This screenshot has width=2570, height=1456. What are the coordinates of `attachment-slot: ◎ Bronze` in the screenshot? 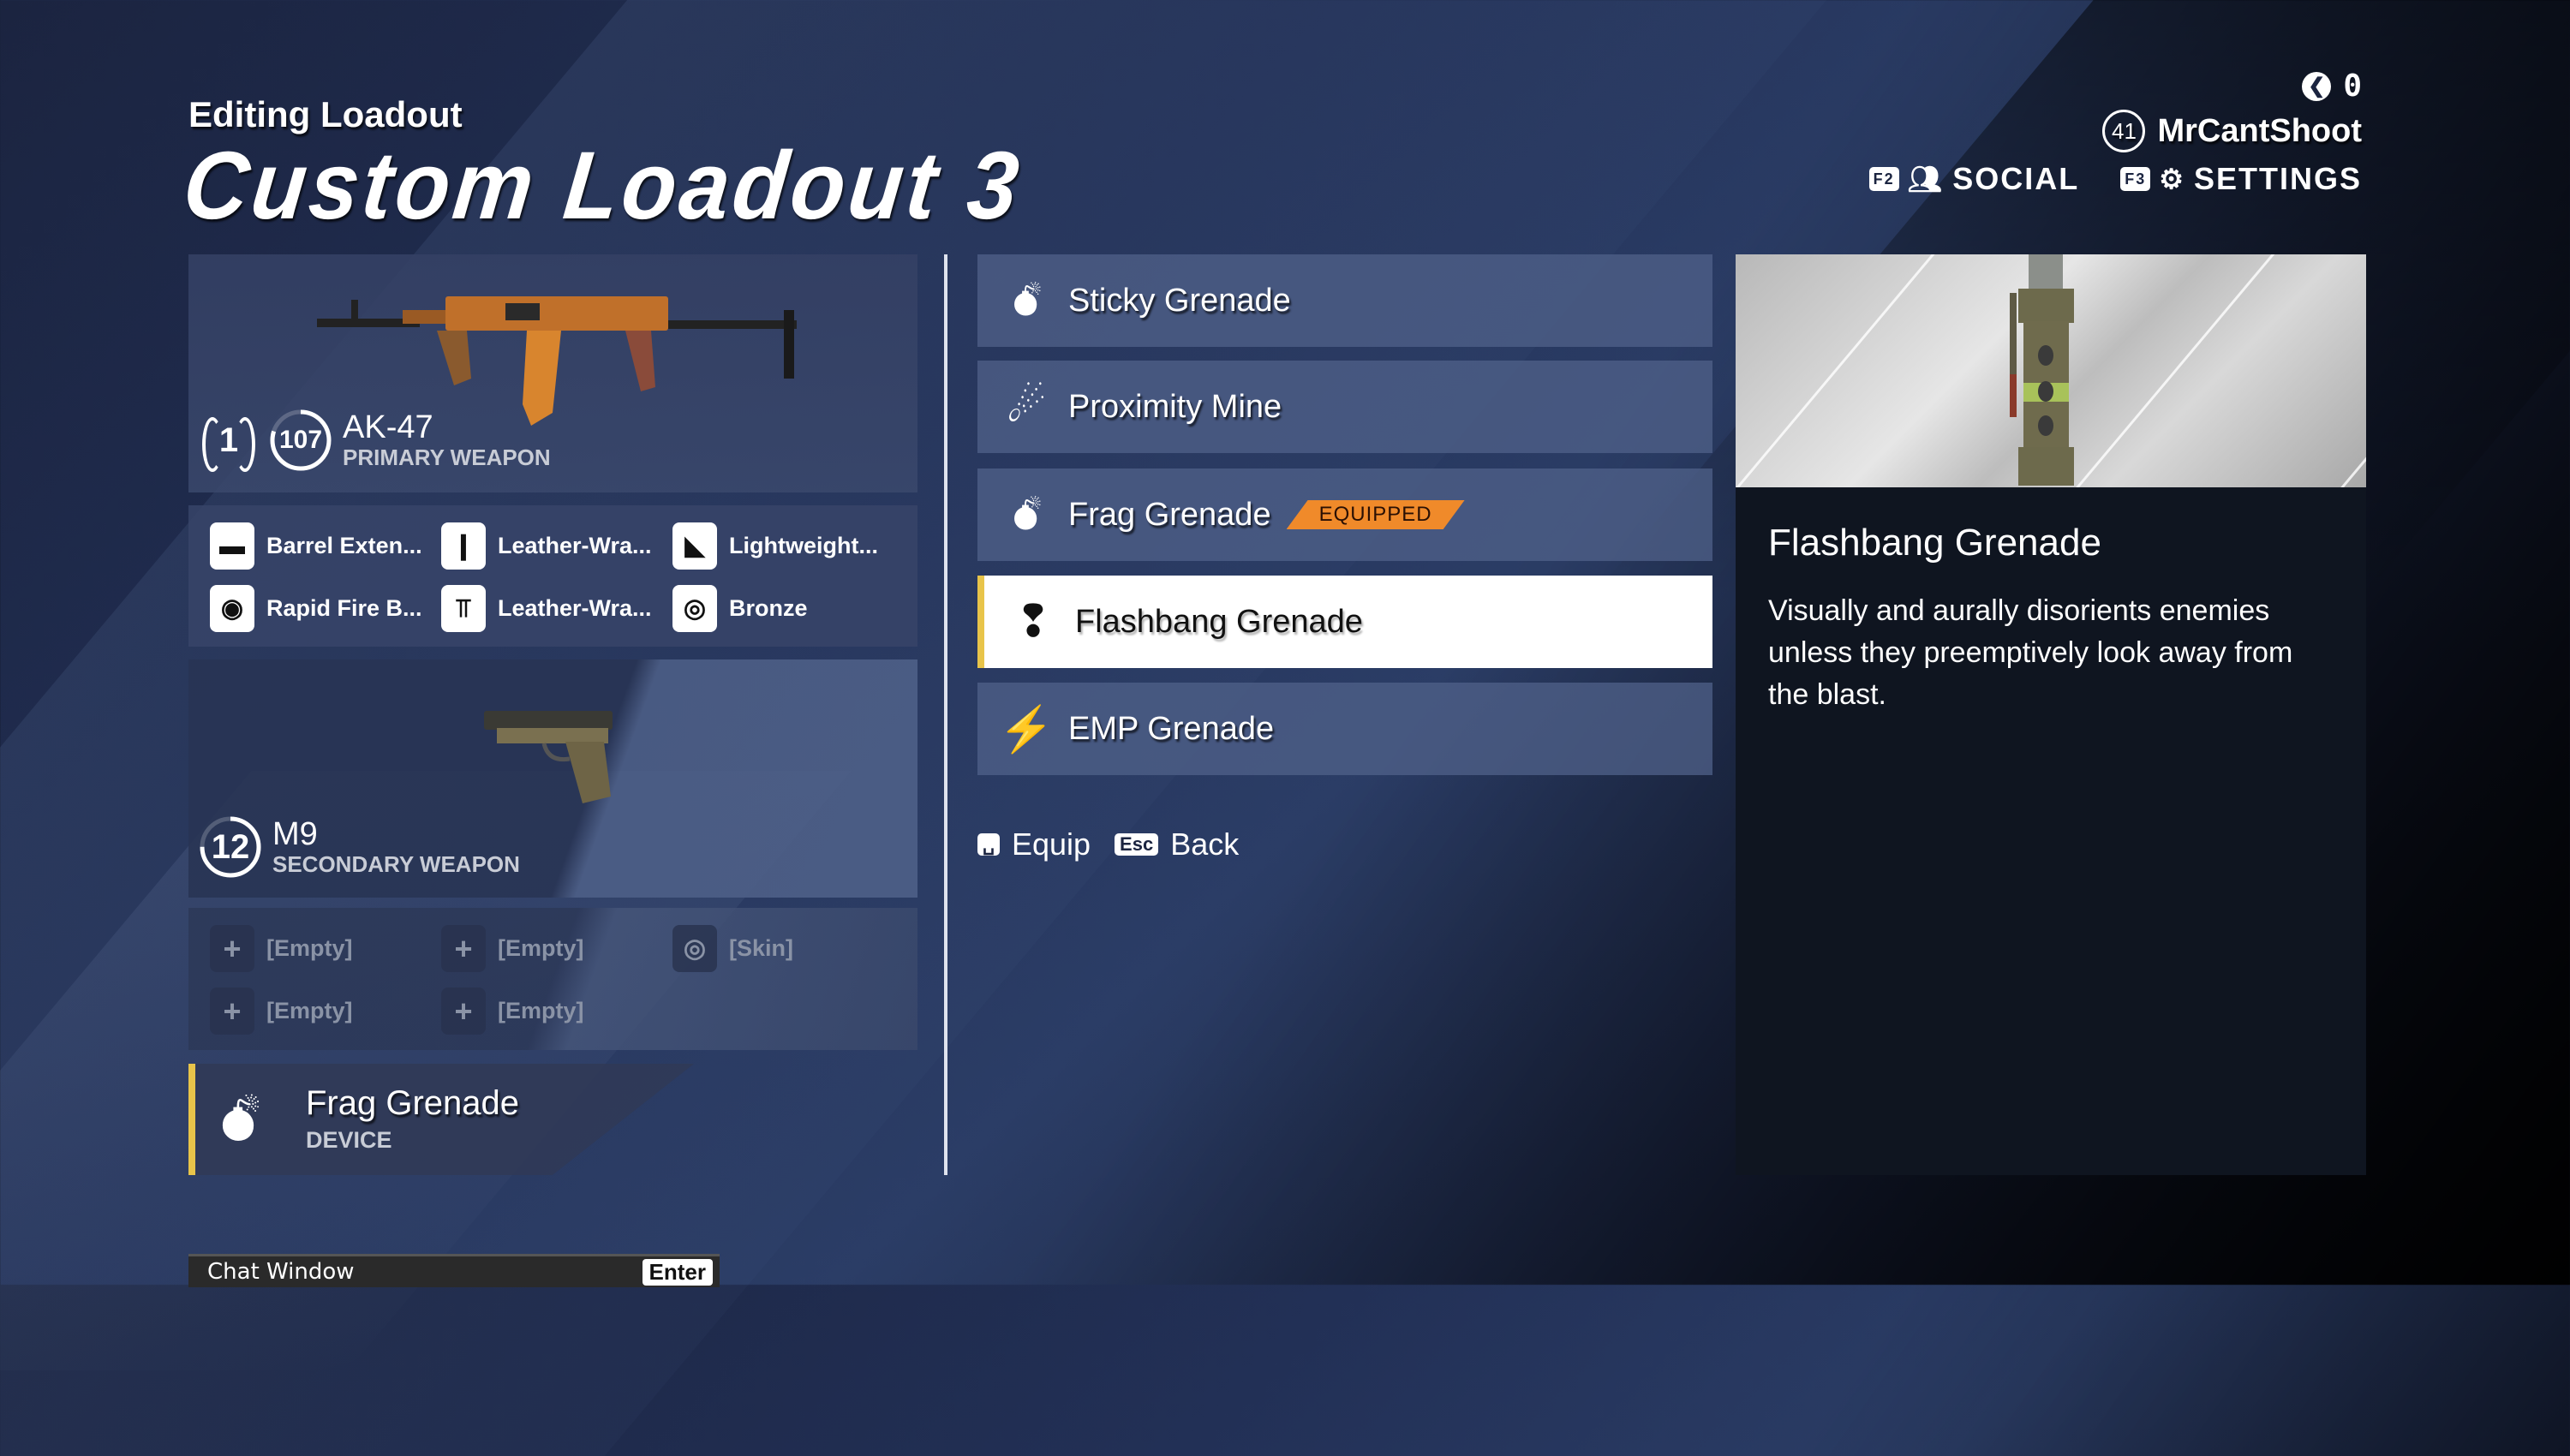 It's located at (788, 608).